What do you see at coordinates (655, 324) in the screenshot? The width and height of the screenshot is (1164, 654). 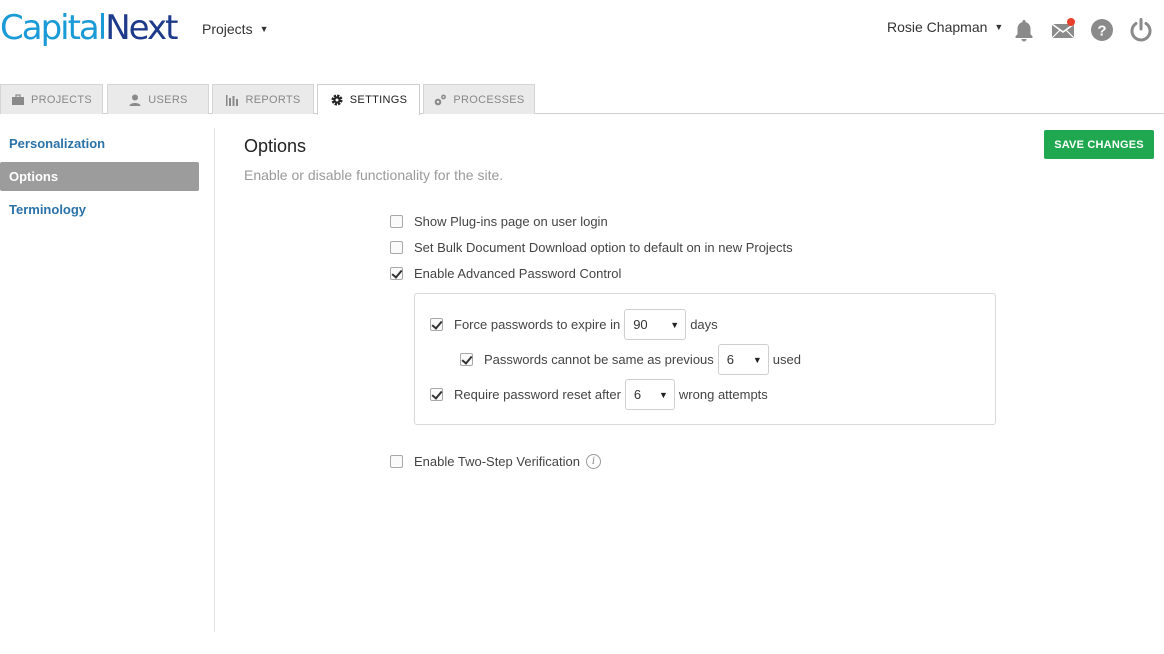 I see `expire-days-select: 90 ▼` at bounding box center [655, 324].